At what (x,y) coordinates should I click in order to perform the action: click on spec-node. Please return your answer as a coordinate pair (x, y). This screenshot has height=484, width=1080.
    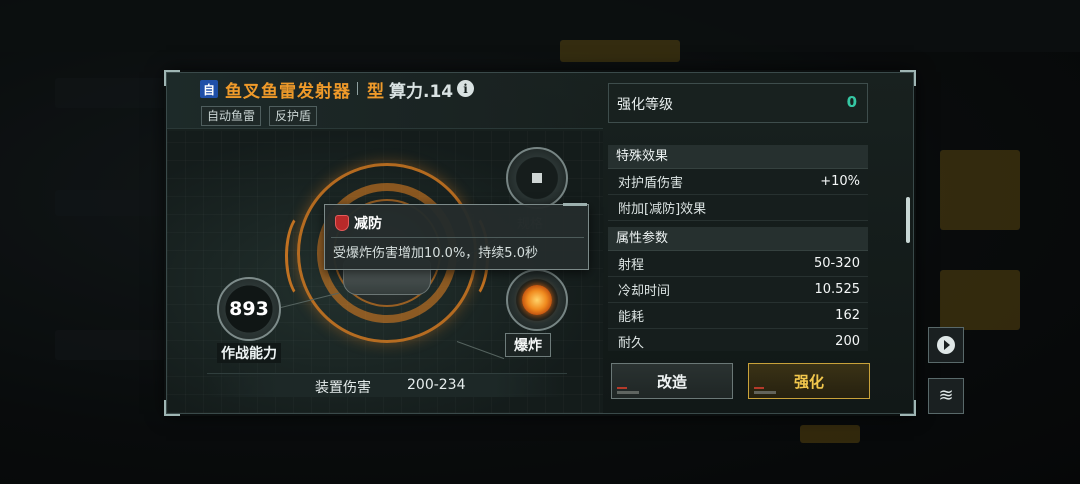
    Looking at the image, I should click on (537, 178).